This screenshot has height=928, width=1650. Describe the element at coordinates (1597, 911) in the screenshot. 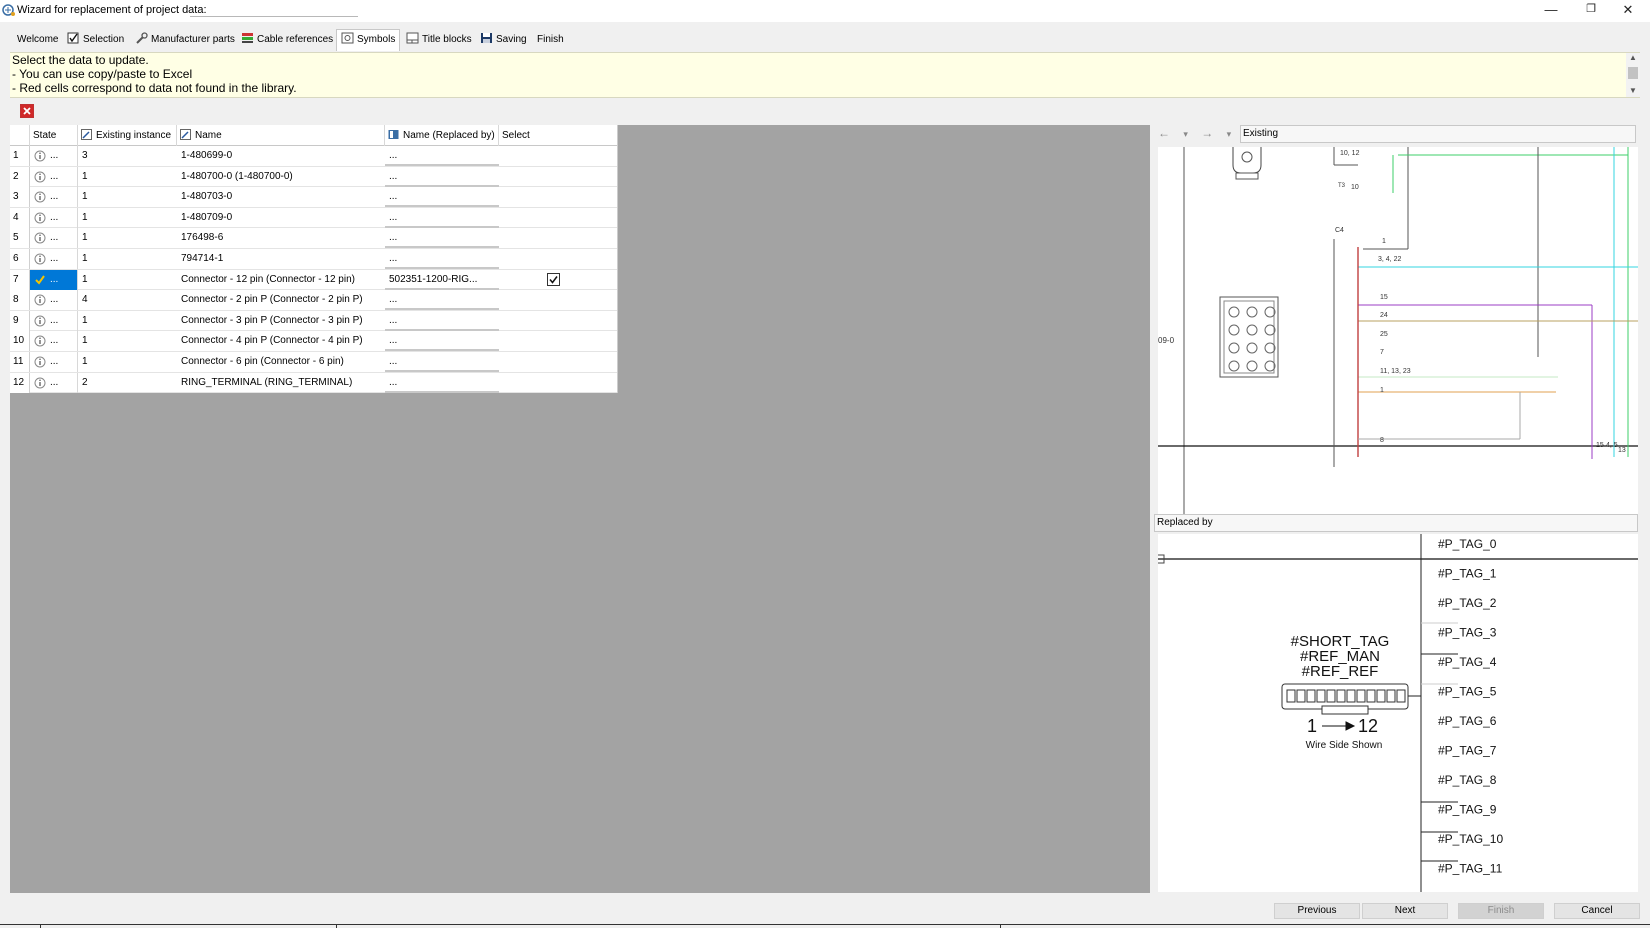

I see `cancel-button: Cancel` at that location.